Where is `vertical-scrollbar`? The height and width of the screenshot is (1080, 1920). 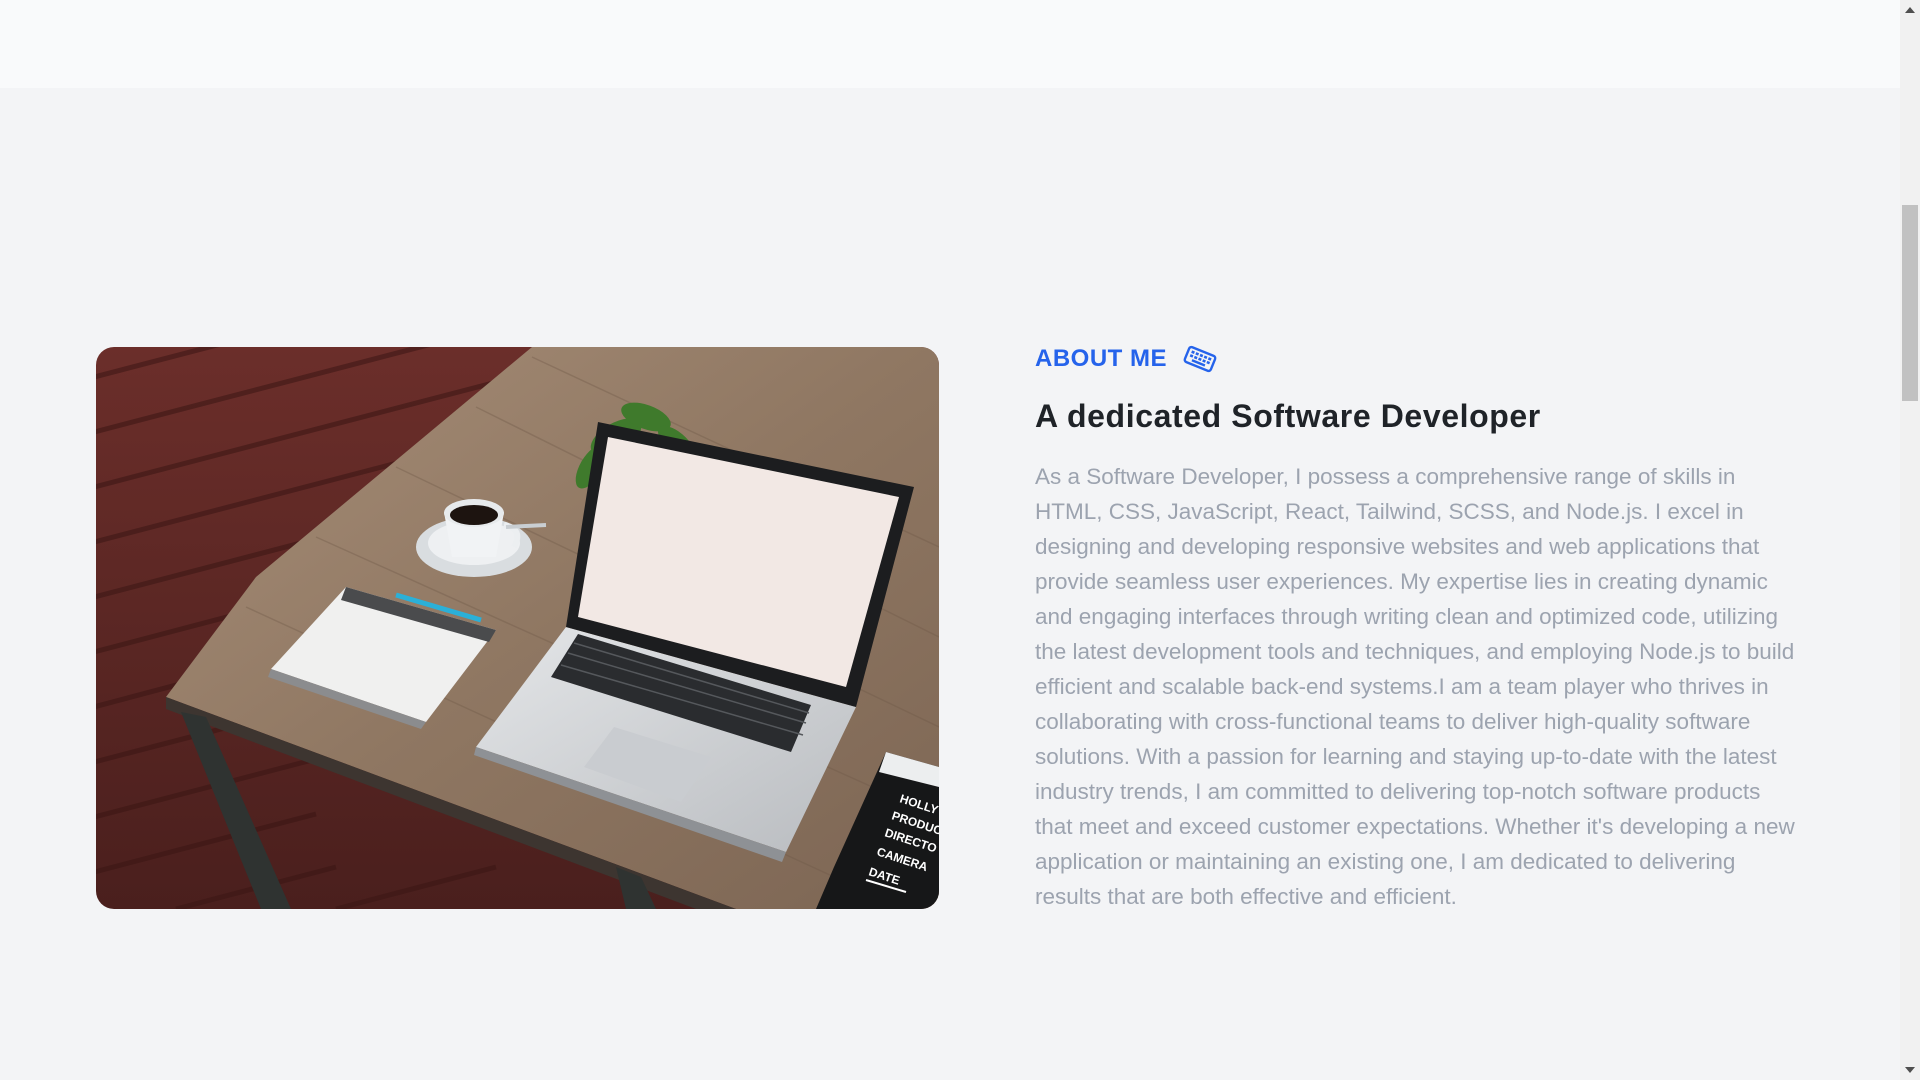
vertical-scrollbar is located at coordinates (1910, 540).